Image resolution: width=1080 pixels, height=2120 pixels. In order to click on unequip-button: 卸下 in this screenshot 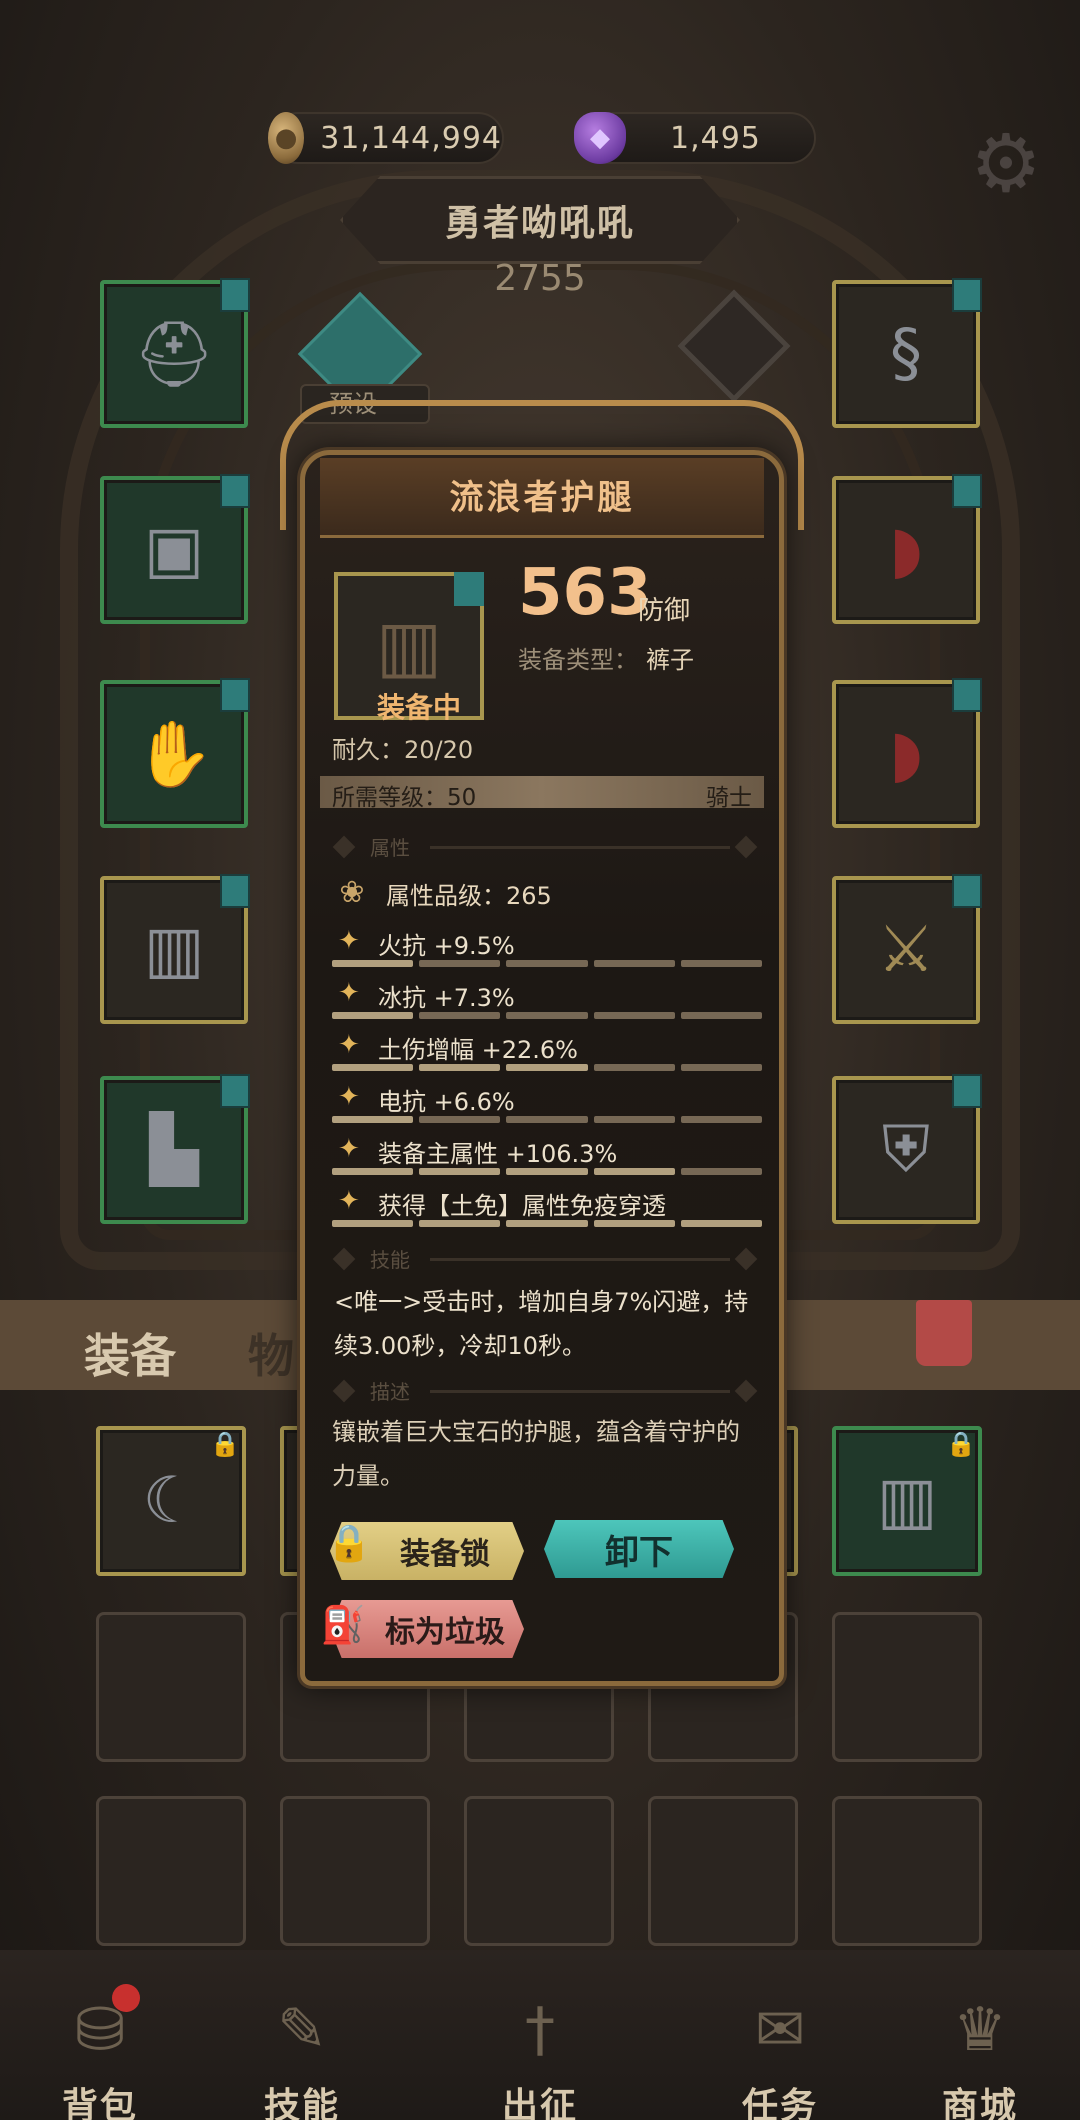, I will do `click(639, 1549)`.